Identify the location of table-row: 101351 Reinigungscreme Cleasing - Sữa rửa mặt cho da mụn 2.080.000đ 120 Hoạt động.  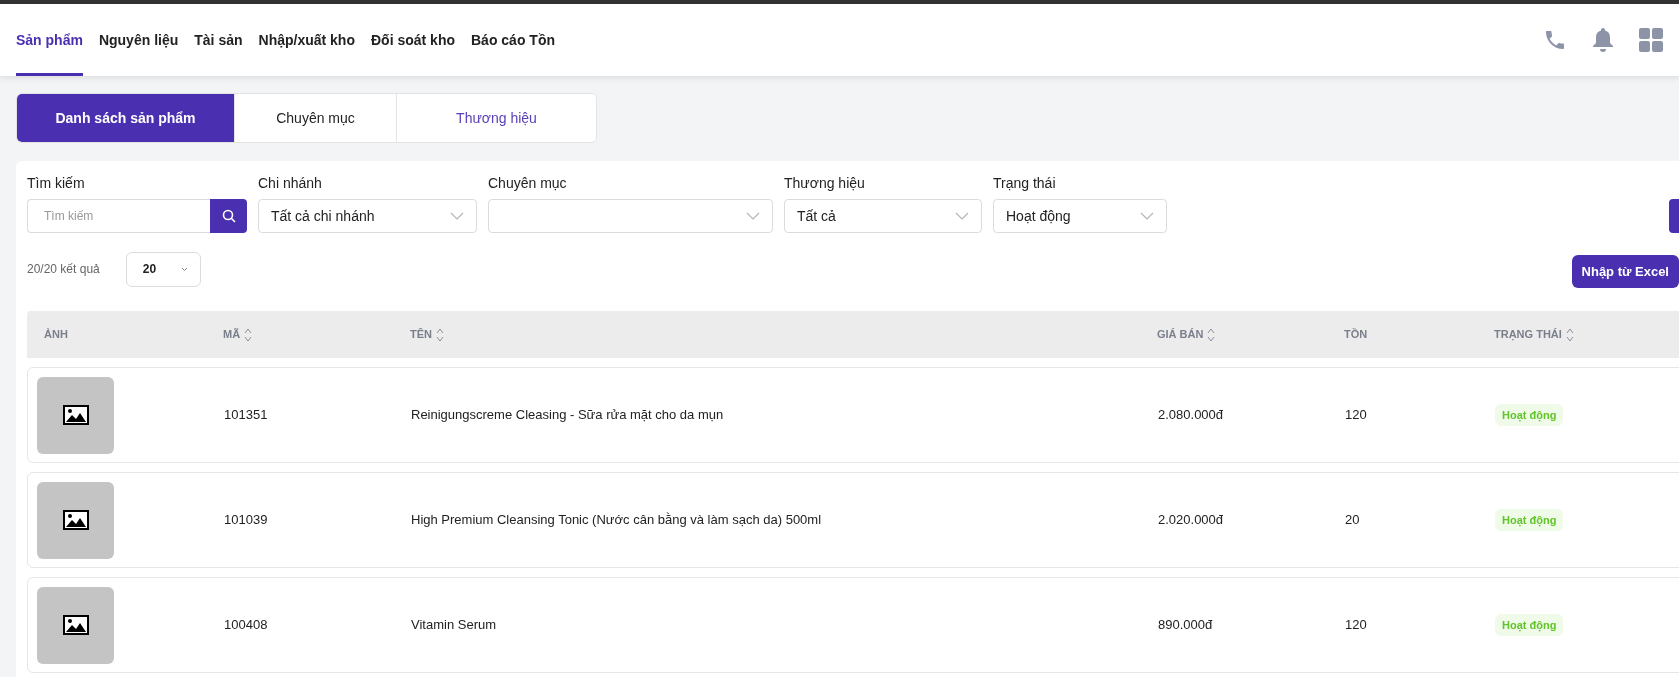
(853, 415).